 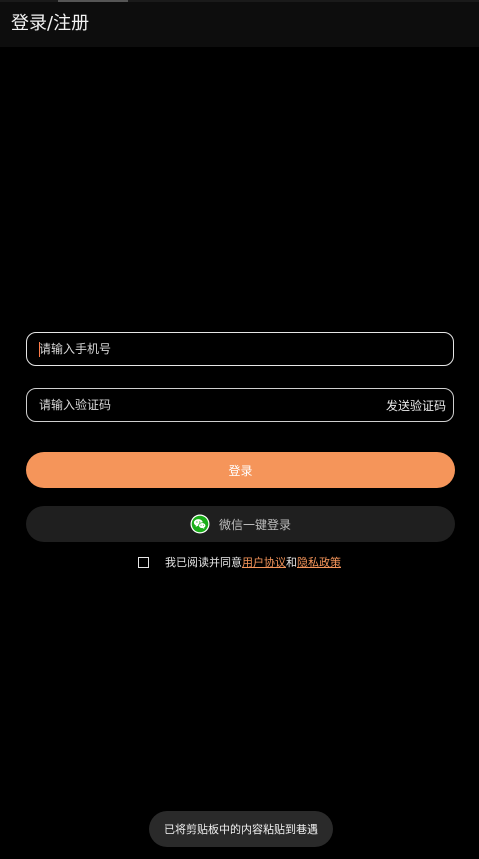 What do you see at coordinates (200, 524) in the screenshot?
I see `wechat-icon` at bounding box center [200, 524].